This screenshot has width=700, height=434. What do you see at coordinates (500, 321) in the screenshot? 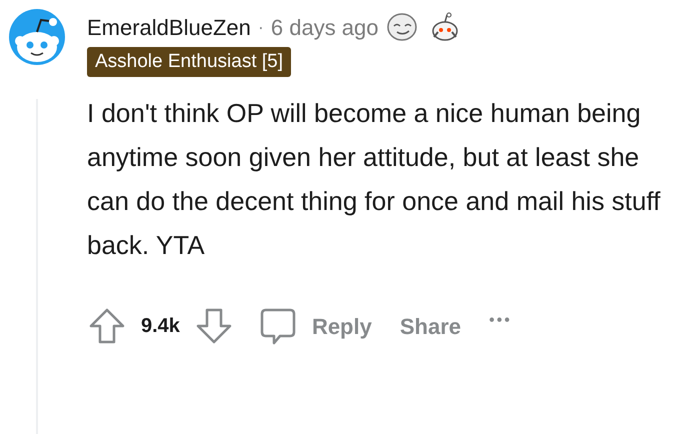
I see `more-button: •••` at bounding box center [500, 321].